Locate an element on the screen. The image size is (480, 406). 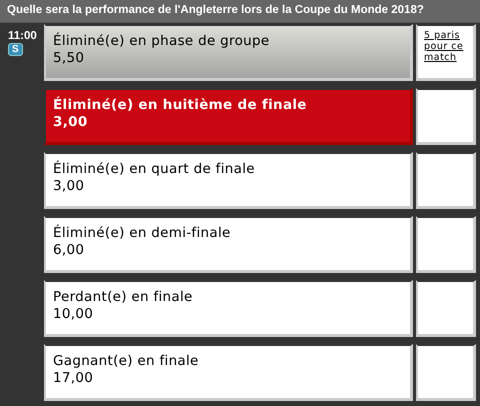
bet-option: Éliminé(e) en quart de finale 3,00 is located at coordinates (228, 180).